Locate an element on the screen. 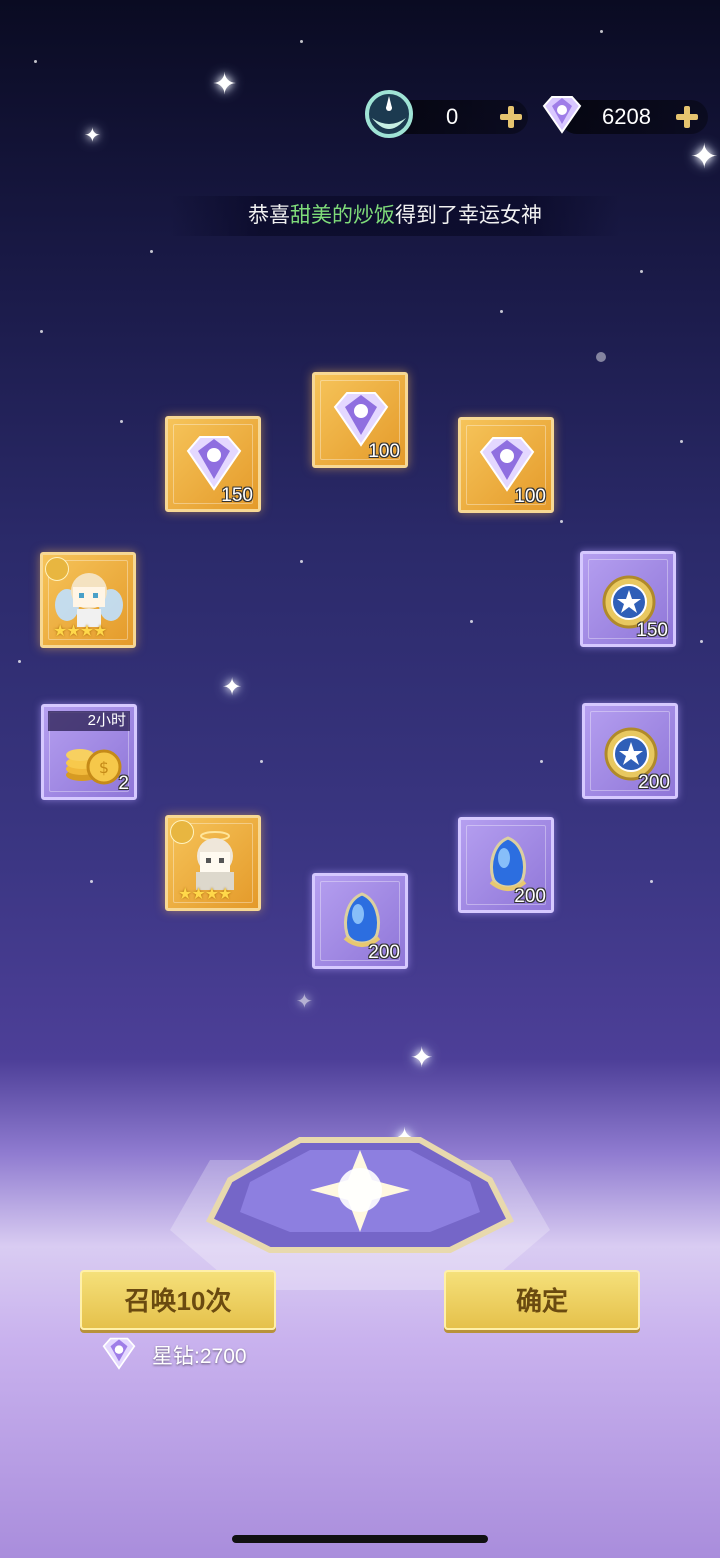  reward-quantity: 2 is located at coordinates (123, 783).